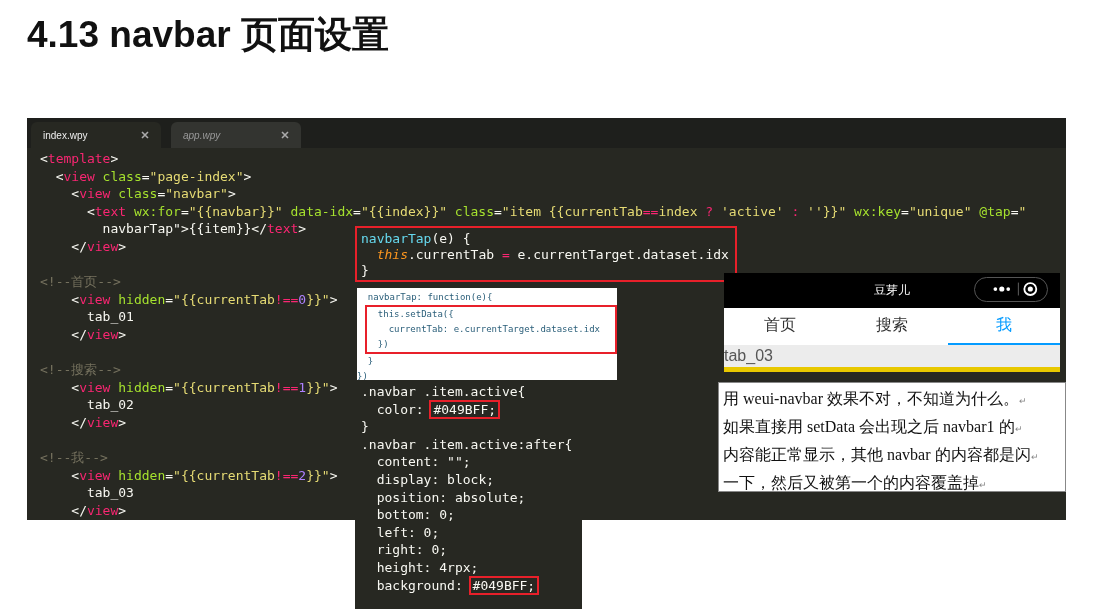 The width and height of the screenshot is (1106, 609). Describe the element at coordinates (416, 239) in the screenshot. I see `code-line: navbarTap(e) {` at that location.